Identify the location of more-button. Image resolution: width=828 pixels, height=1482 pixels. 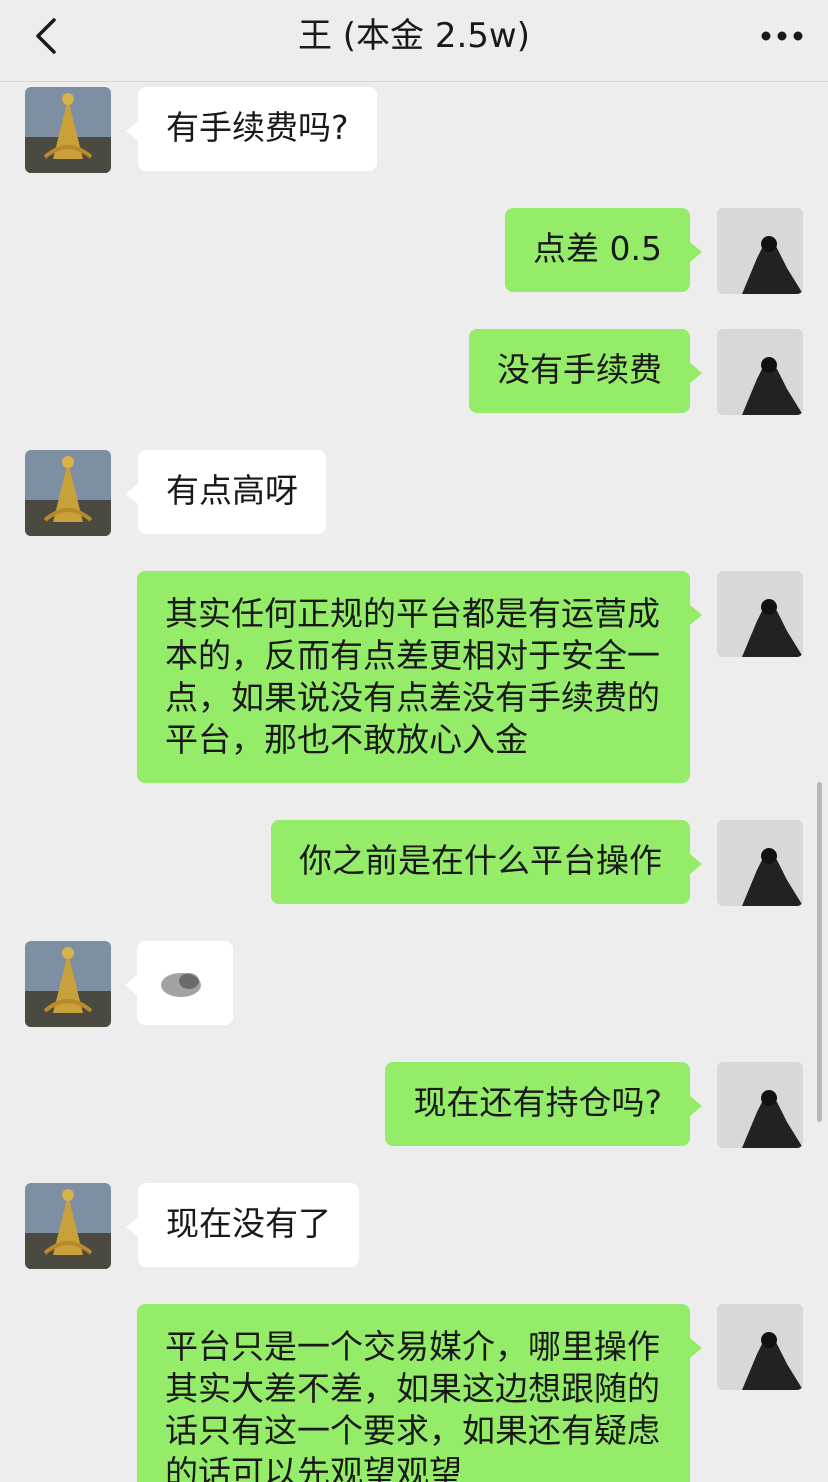
(782, 36).